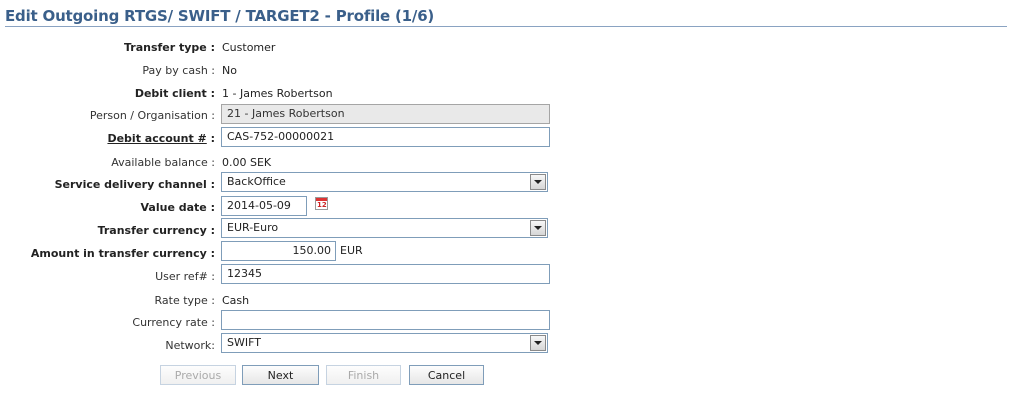 This screenshot has height=396, width=1013. What do you see at coordinates (280, 375) in the screenshot?
I see `next-button: Next` at bounding box center [280, 375].